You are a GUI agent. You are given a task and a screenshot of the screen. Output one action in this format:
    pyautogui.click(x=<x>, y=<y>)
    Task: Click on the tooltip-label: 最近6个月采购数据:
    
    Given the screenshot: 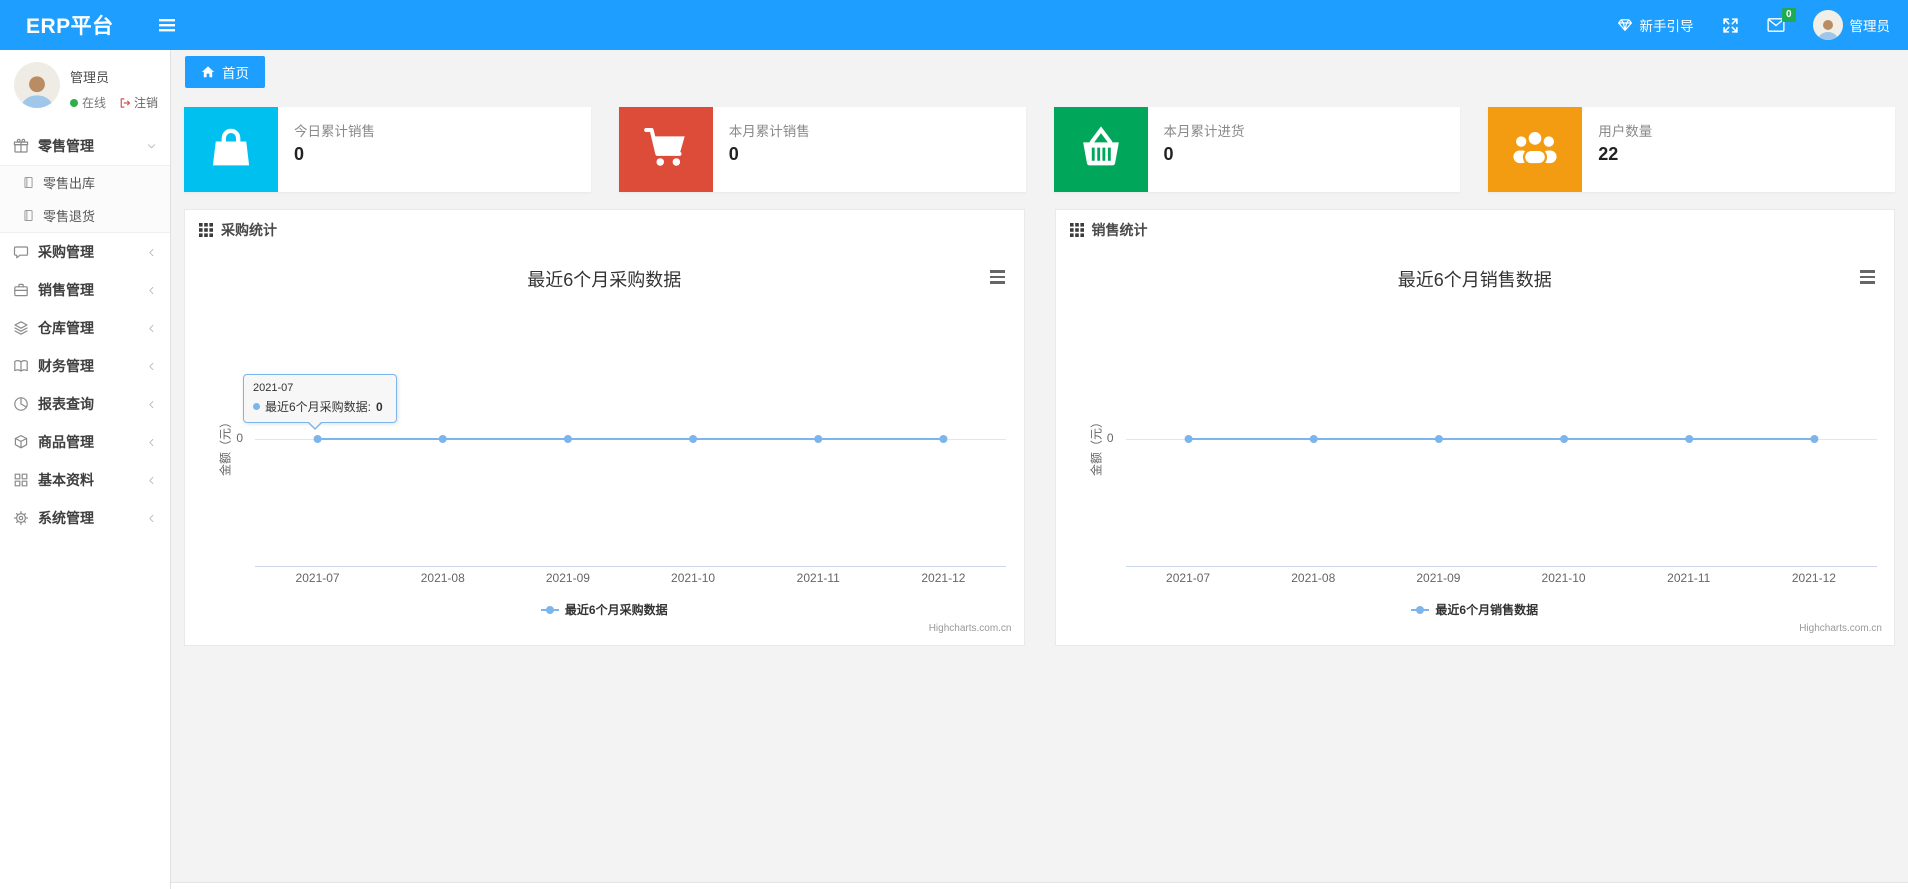 What is the action you would take?
    pyautogui.click(x=318, y=407)
    